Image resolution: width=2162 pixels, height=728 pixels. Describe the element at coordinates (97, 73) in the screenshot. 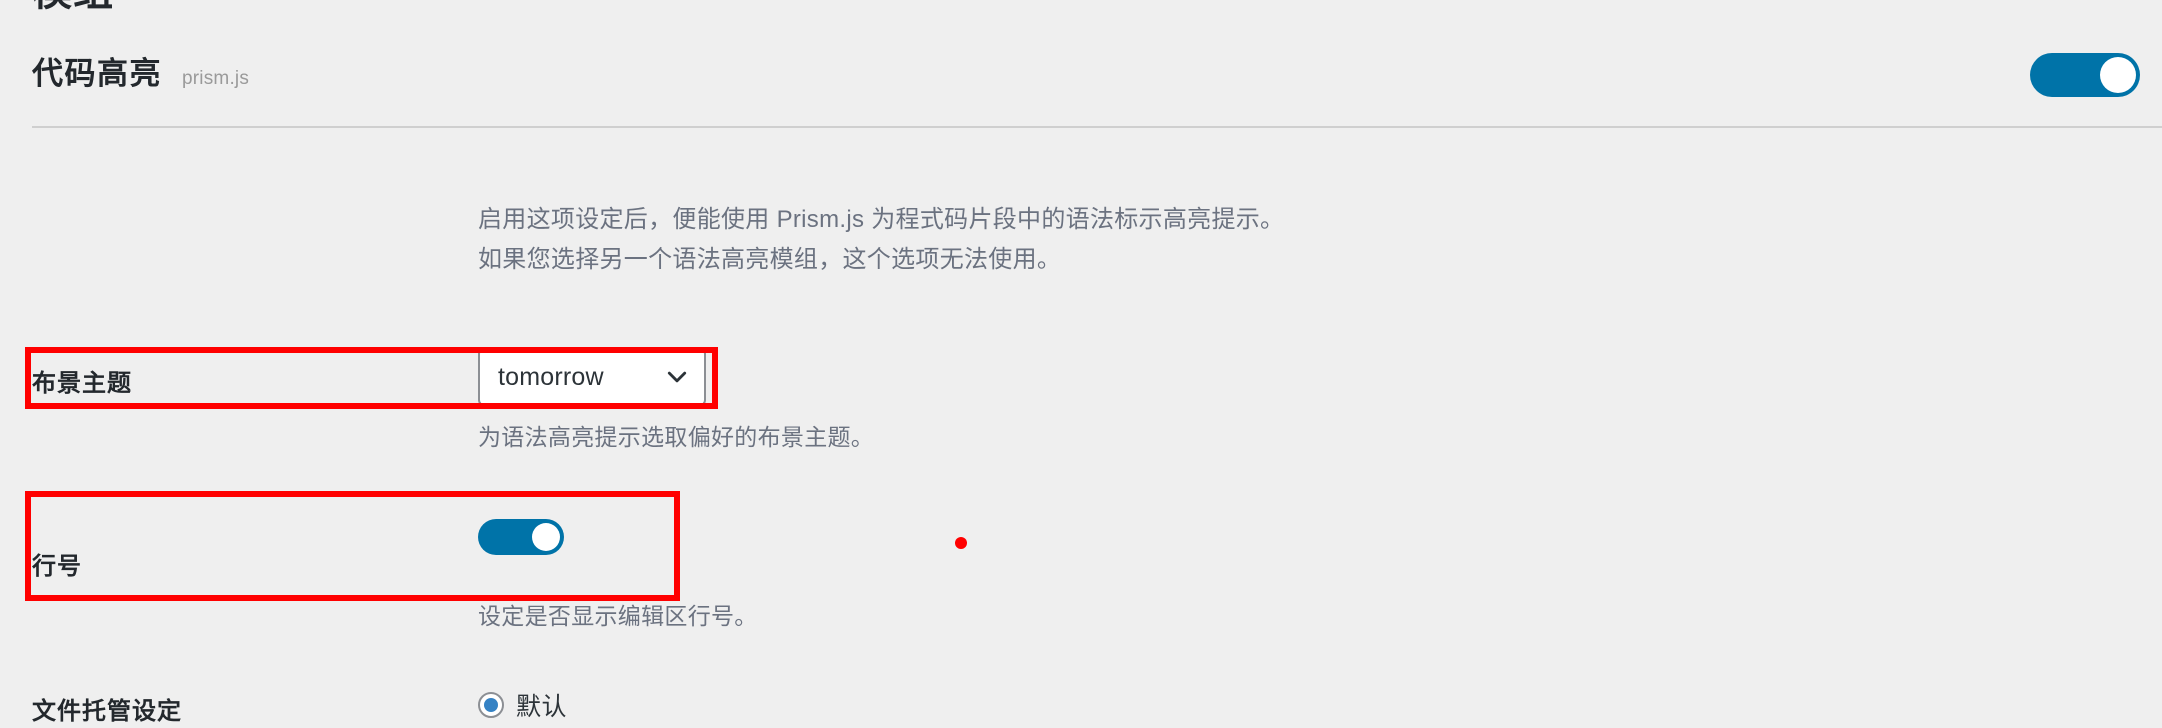

I see `module-title: 代码高亮` at that location.